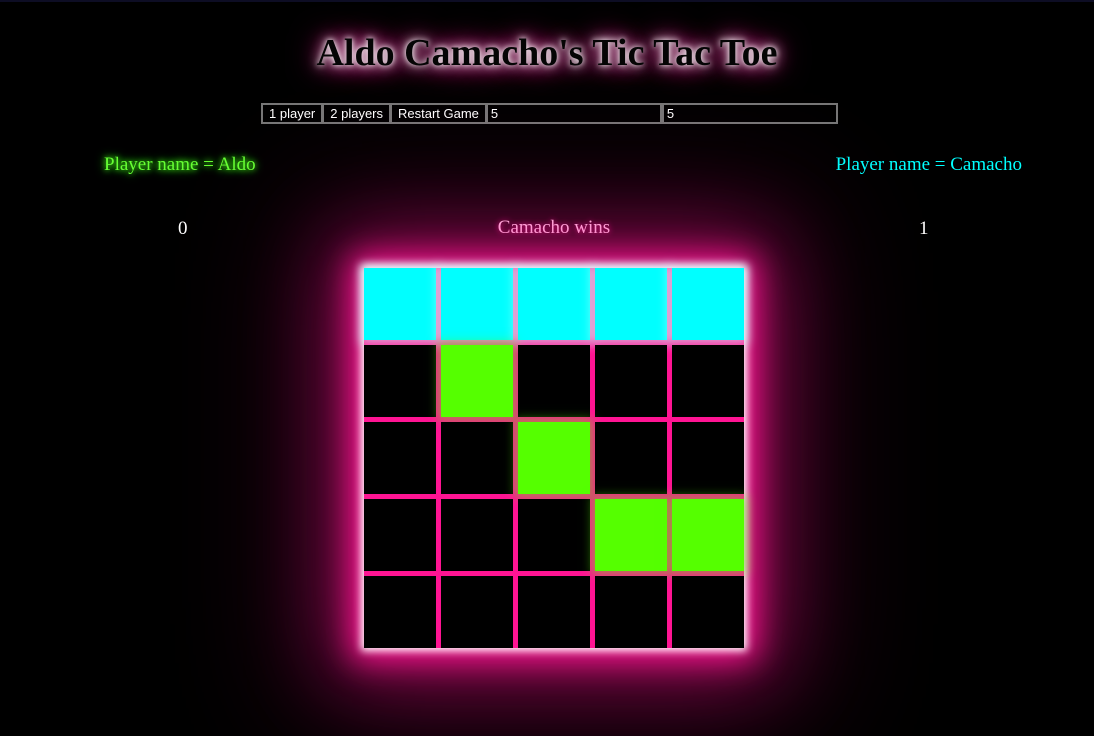 This screenshot has height=736, width=1094. Describe the element at coordinates (438, 113) in the screenshot. I see `restart-game-button: Restart Game` at that location.